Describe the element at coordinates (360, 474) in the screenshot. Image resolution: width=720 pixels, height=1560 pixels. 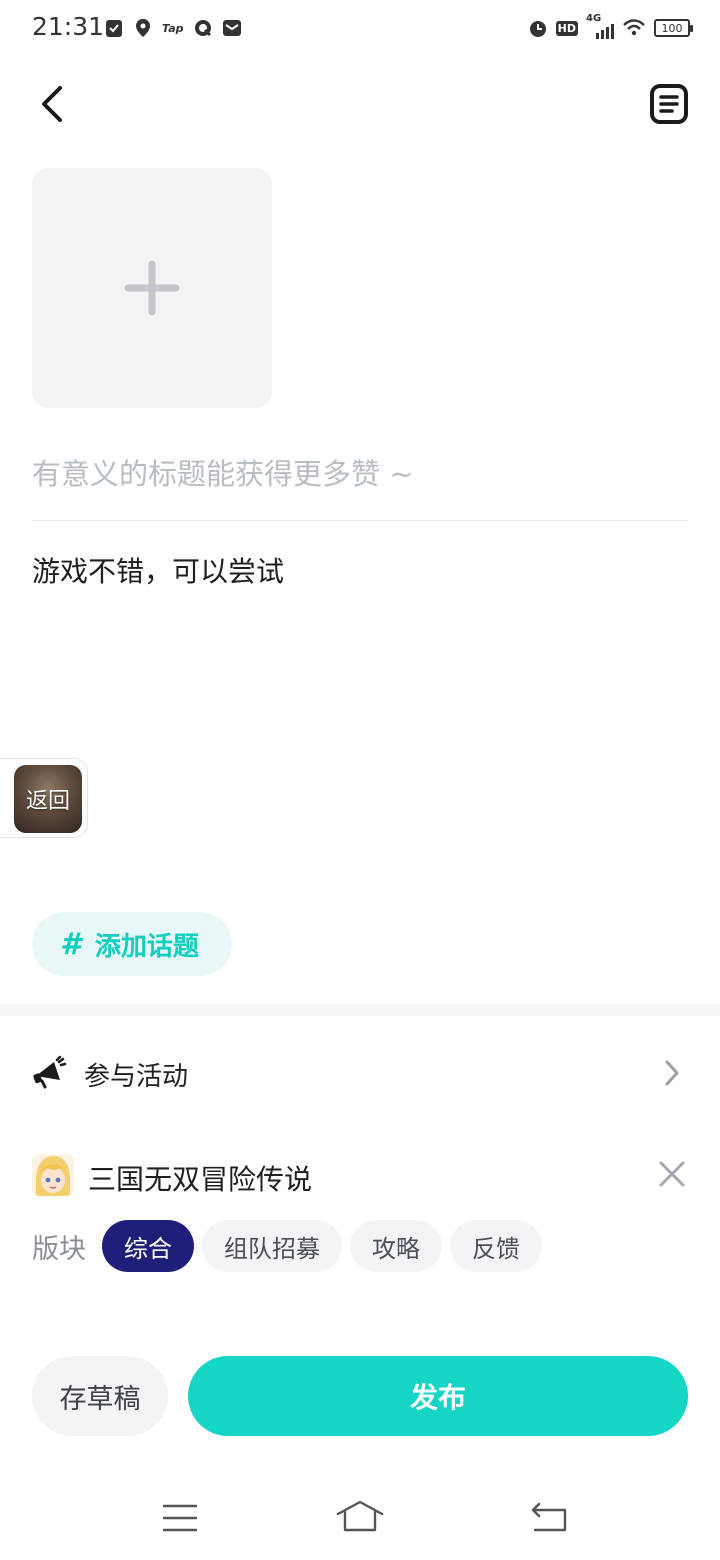
I see `title-input` at that location.